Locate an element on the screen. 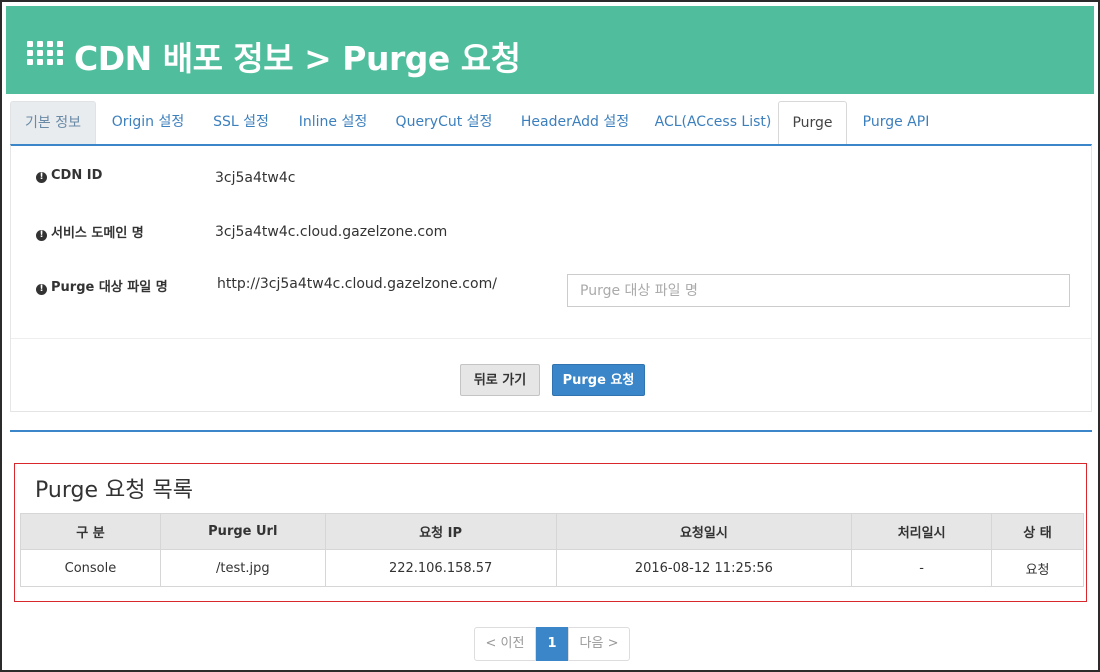 The width and height of the screenshot is (1100, 672). tab-headeradd-settings: HeaderAdd 설정 is located at coordinates (575, 122).